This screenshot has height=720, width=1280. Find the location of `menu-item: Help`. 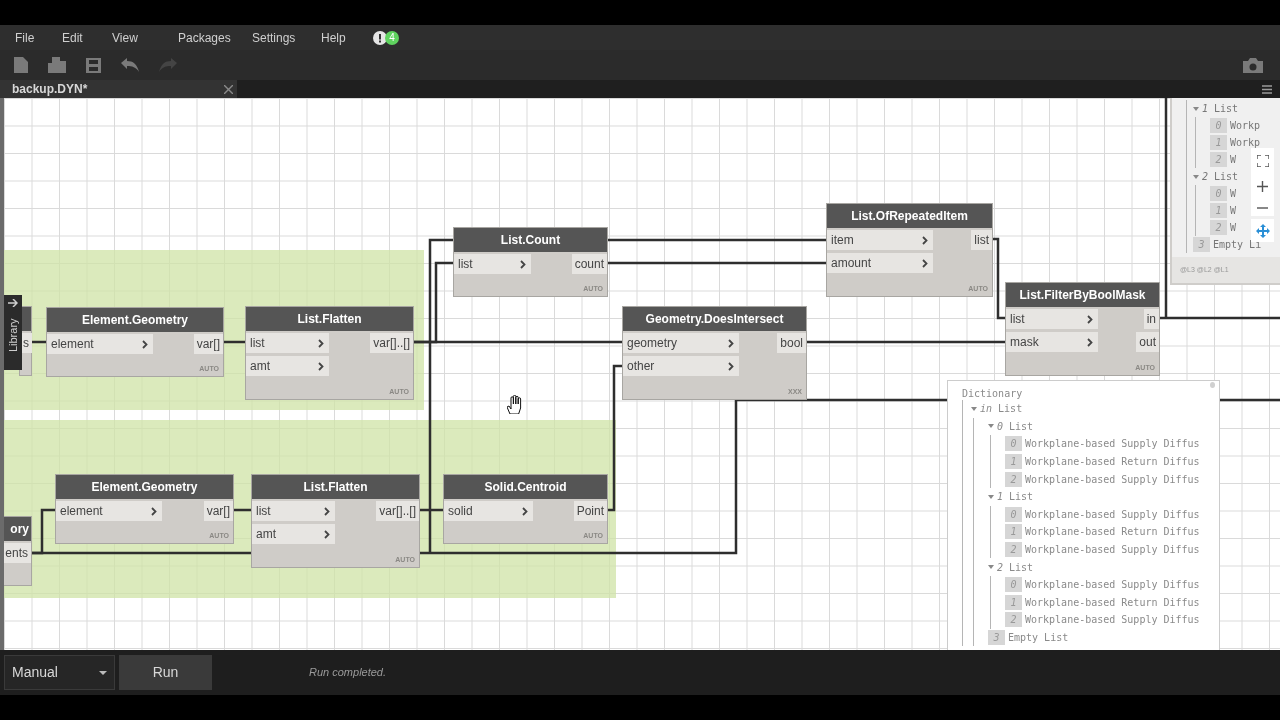

menu-item: Help is located at coordinates (347, 37).